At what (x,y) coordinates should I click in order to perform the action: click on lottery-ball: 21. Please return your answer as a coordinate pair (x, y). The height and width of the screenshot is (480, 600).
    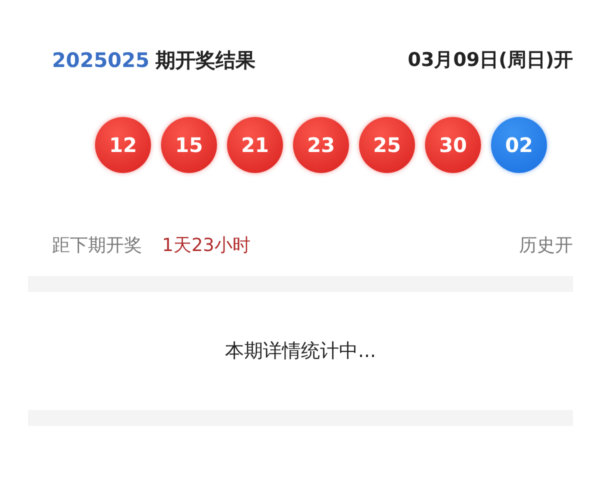
    Looking at the image, I should click on (255, 145).